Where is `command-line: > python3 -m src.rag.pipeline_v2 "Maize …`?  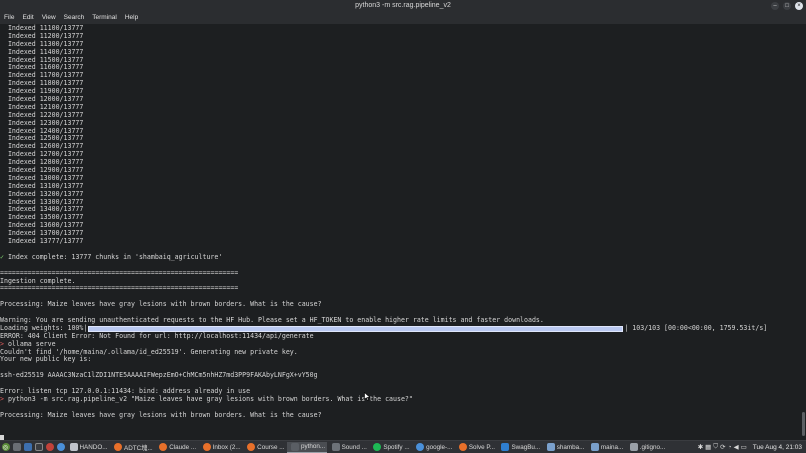
command-line: > python3 -m src.rag.pipeline_v2 "Maize … is located at coordinates (400, 399).